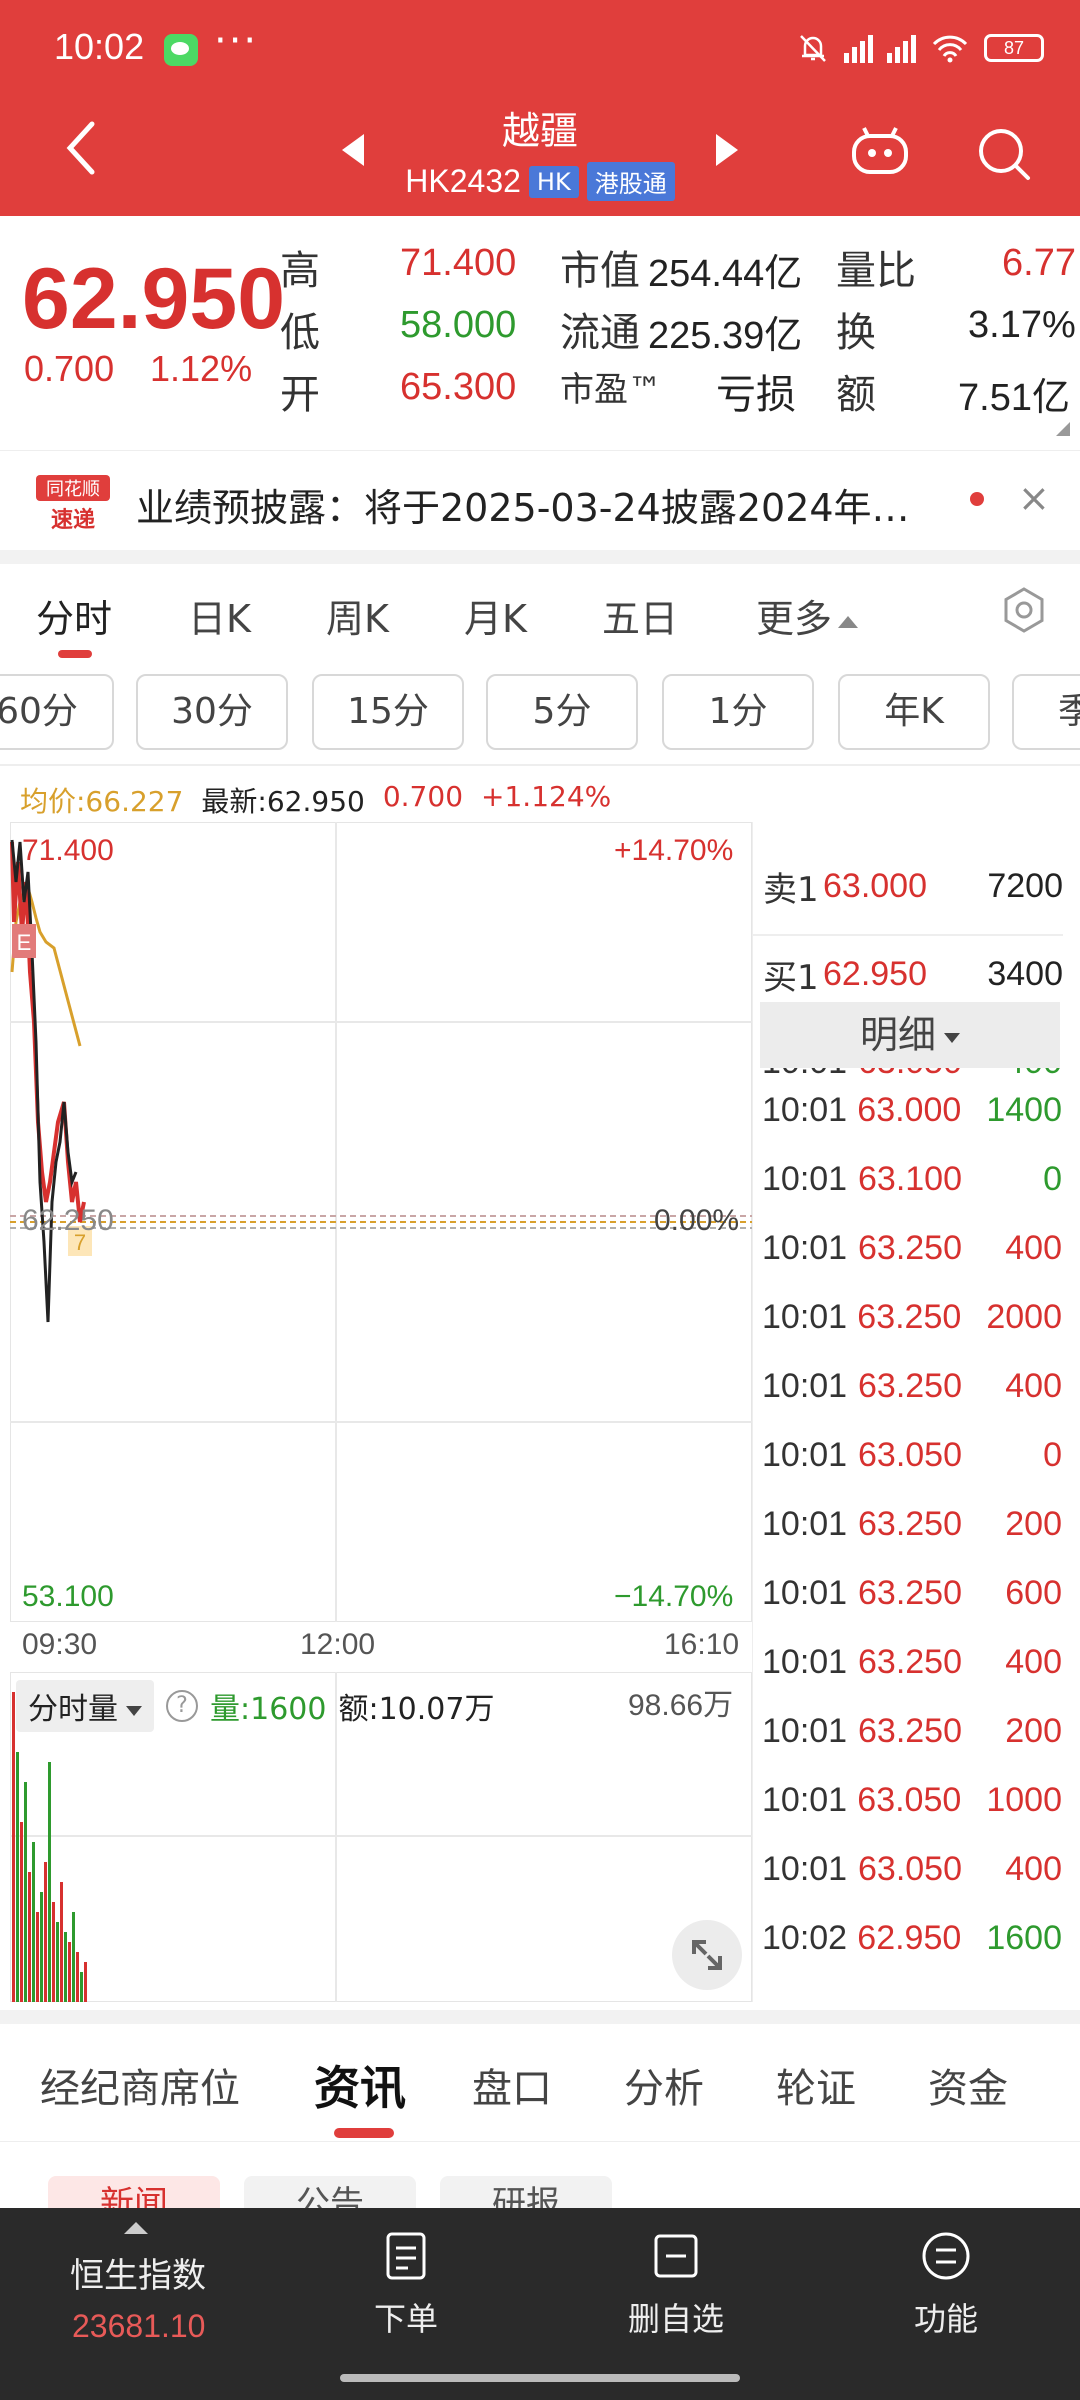 The height and width of the screenshot is (2400, 1080). What do you see at coordinates (675, 2319) in the screenshot?
I see `remove-watchlist-label: 删自选` at bounding box center [675, 2319].